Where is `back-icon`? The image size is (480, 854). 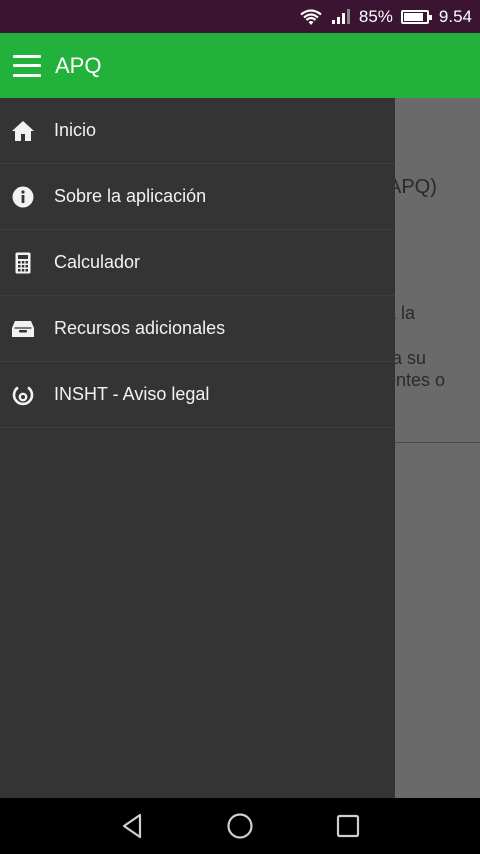
back-icon is located at coordinates (132, 826).